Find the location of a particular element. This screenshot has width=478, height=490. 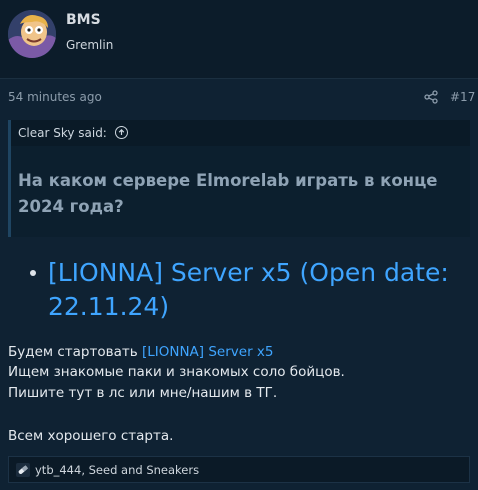

message-line-1: Будем стартовать [LIONNA] Server x5 is located at coordinates (238, 352).